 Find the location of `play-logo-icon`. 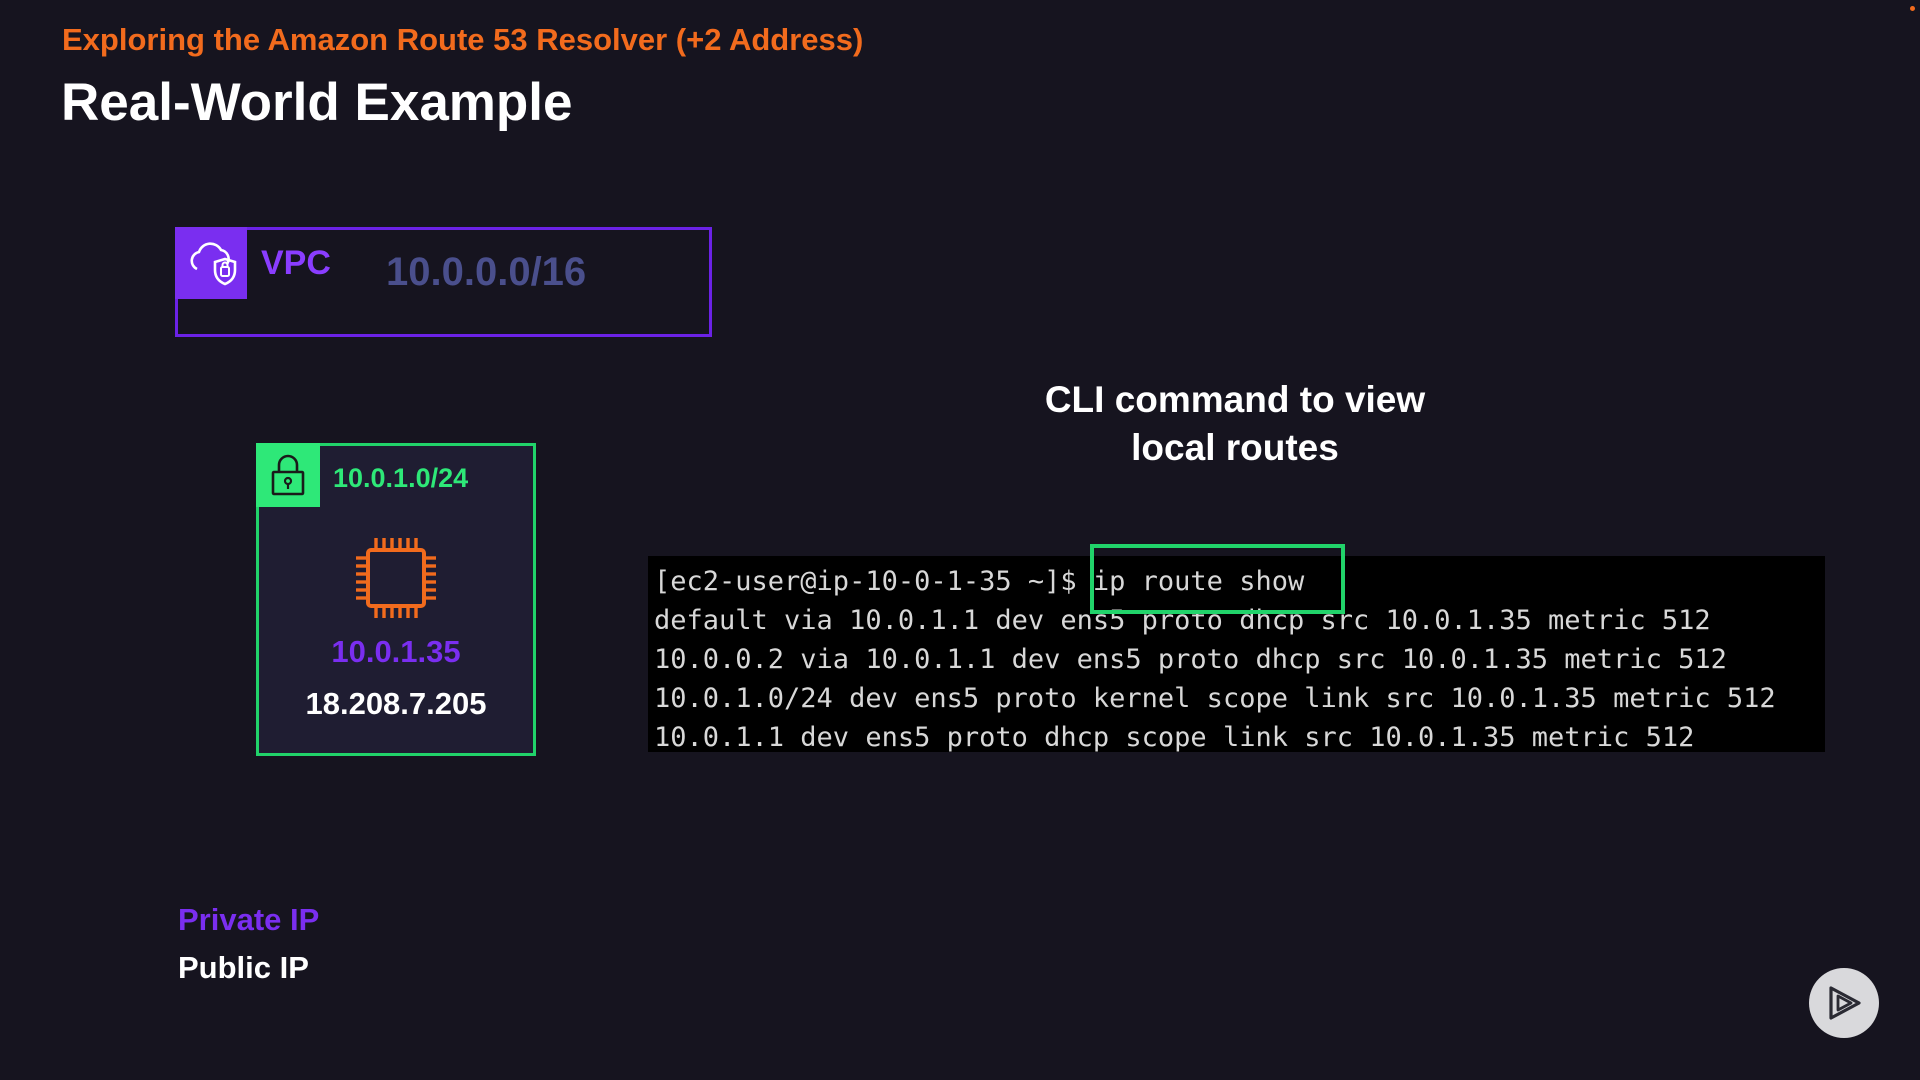

play-logo-icon is located at coordinates (1844, 1003).